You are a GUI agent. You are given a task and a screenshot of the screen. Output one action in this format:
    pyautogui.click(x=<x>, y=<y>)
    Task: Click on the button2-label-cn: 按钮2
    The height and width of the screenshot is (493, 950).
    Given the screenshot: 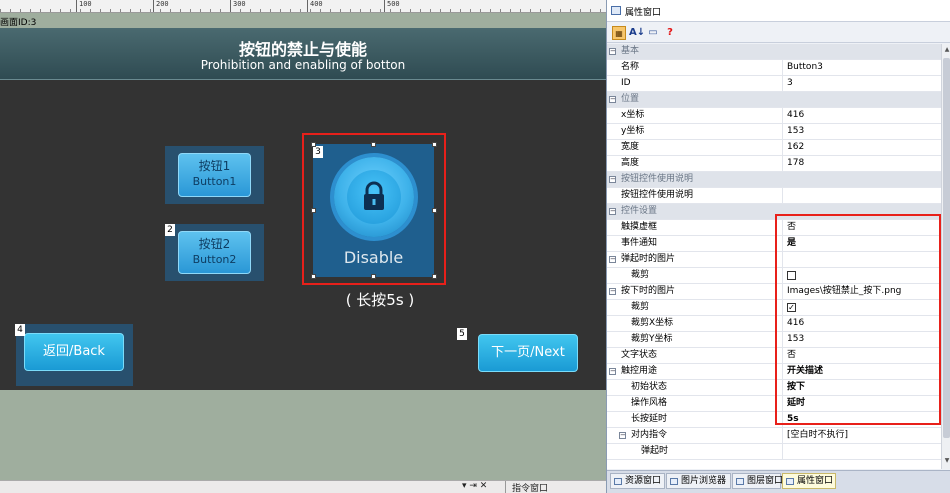 What is the action you would take?
    pyautogui.click(x=214, y=244)
    